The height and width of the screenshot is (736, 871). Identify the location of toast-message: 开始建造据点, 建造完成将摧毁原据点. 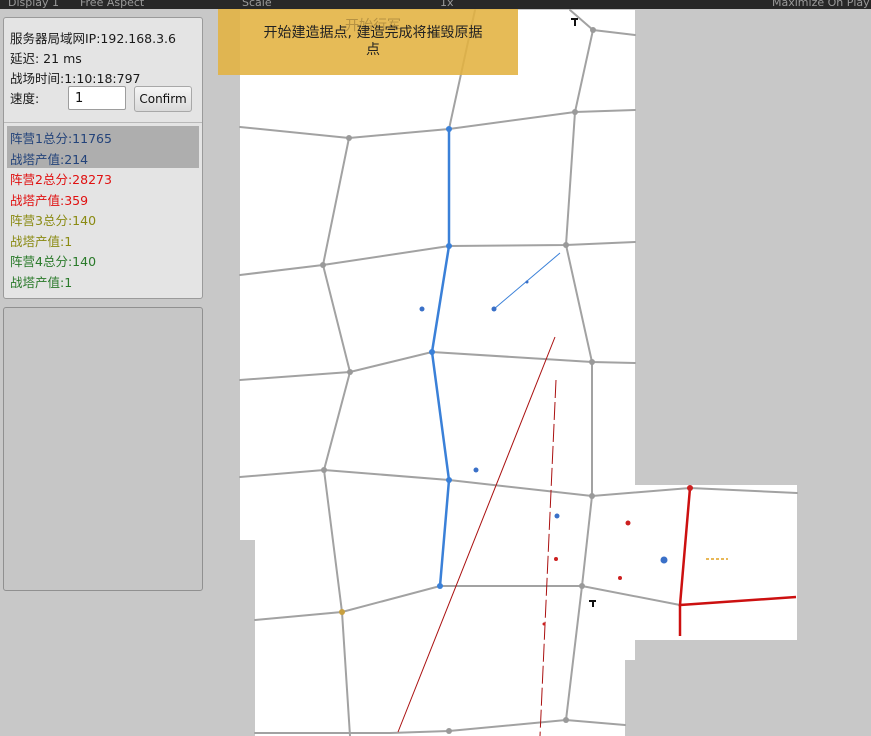
(373, 41).